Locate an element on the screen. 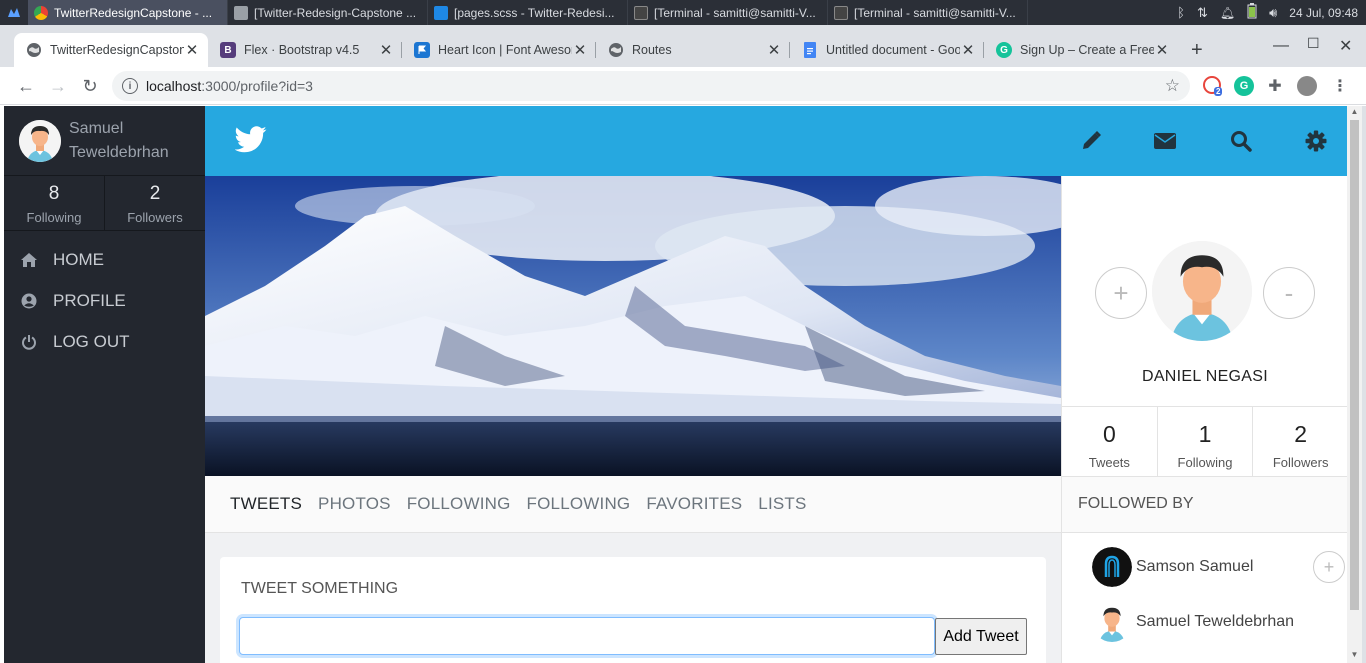 The height and width of the screenshot is (663, 1366). extension-badge: 2 is located at coordinates (1218, 91).